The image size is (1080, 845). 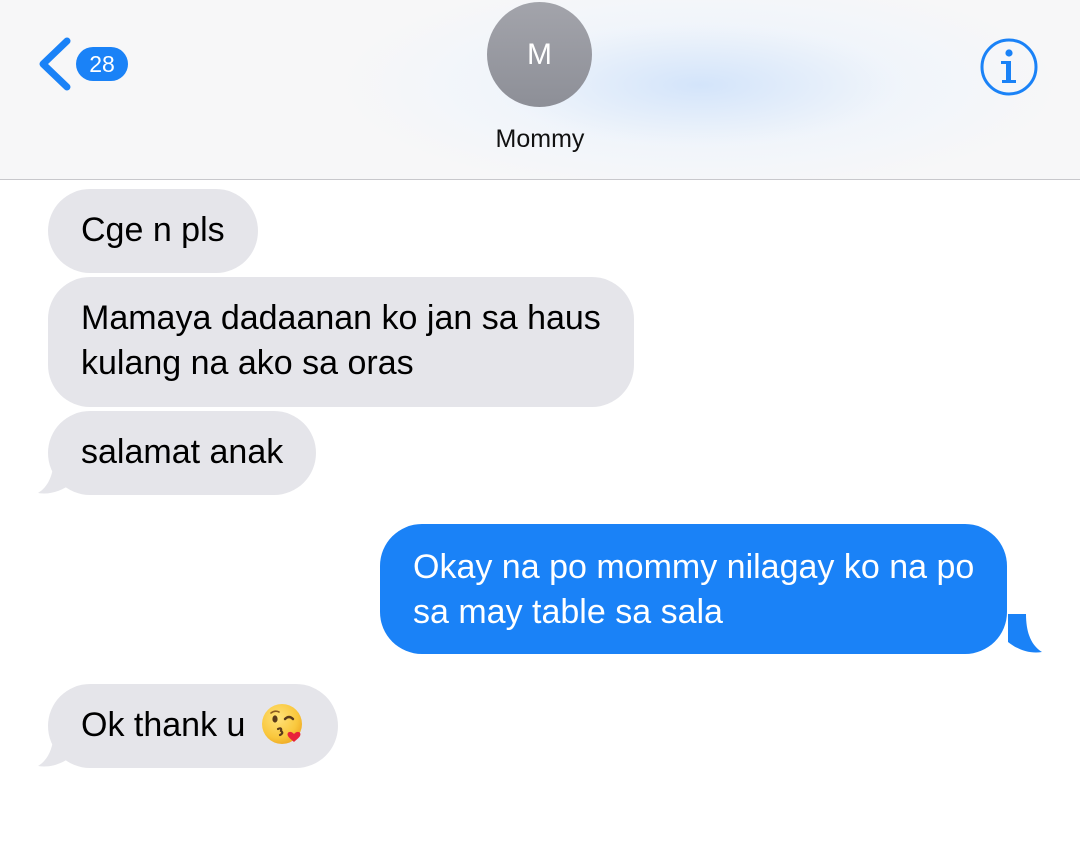 What do you see at coordinates (539, 54) in the screenshot?
I see `contact-avatar: M` at bounding box center [539, 54].